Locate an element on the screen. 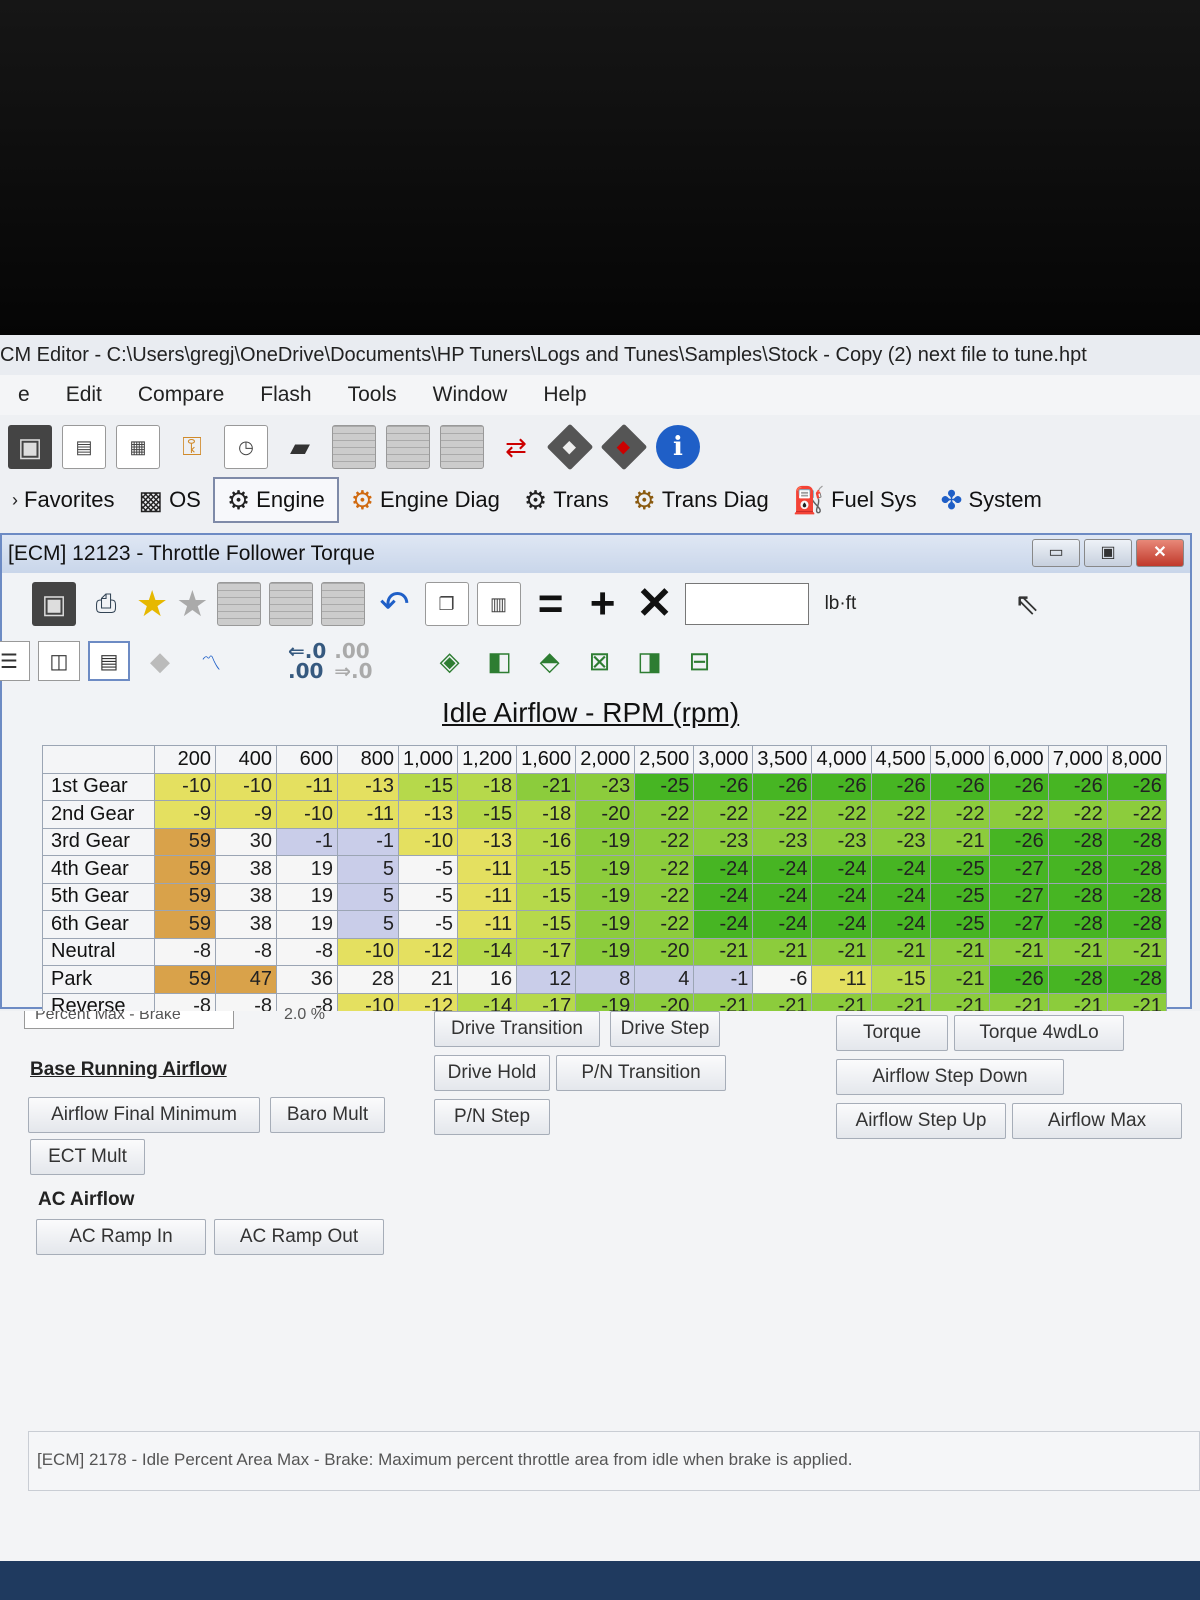  open-folder-icon: ▤ is located at coordinates (84, 447).